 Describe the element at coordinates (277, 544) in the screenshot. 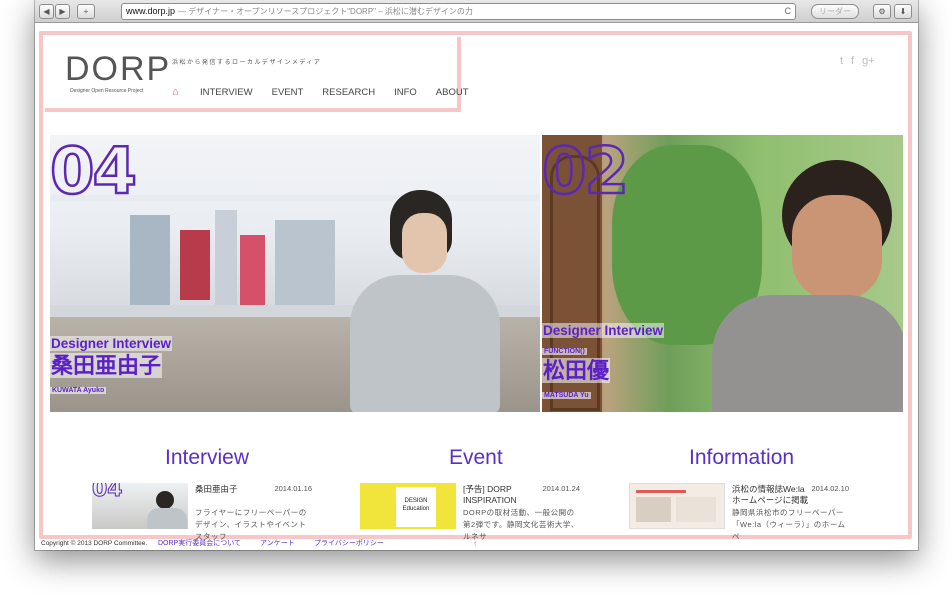

I see `footer-link-survey: アンケート` at that location.